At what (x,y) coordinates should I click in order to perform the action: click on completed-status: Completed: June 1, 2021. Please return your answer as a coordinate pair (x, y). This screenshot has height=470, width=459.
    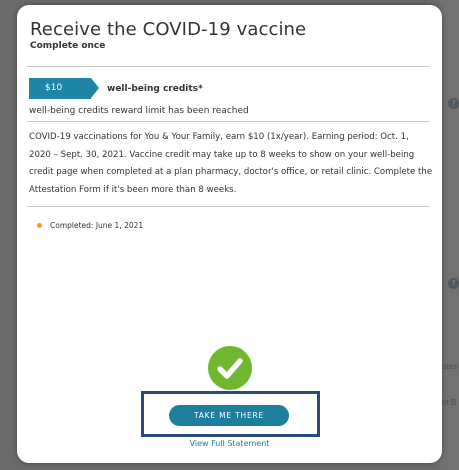
    Looking at the image, I should click on (90, 225).